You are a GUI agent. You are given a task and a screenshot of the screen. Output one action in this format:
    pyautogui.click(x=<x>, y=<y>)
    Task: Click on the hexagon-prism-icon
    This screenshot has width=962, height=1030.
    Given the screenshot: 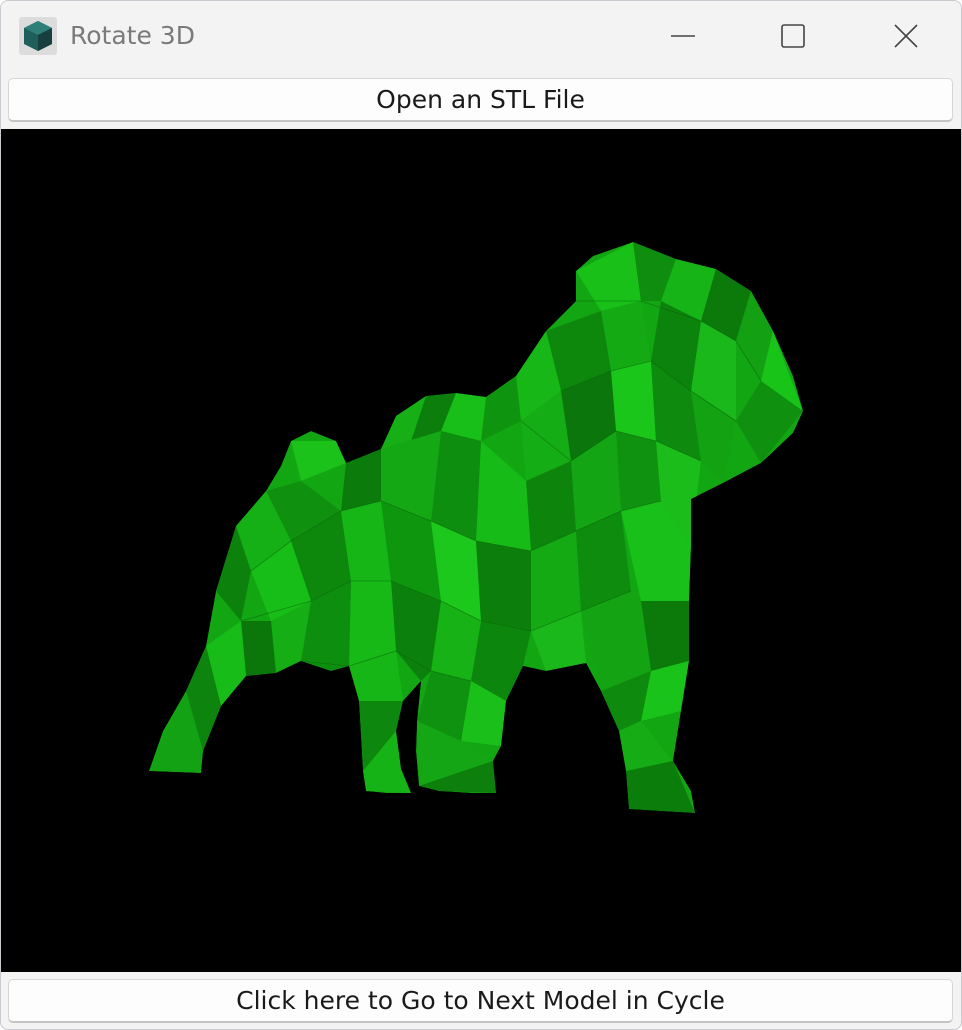 What is the action you would take?
    pyautogui.click(x=38, y=36)
    